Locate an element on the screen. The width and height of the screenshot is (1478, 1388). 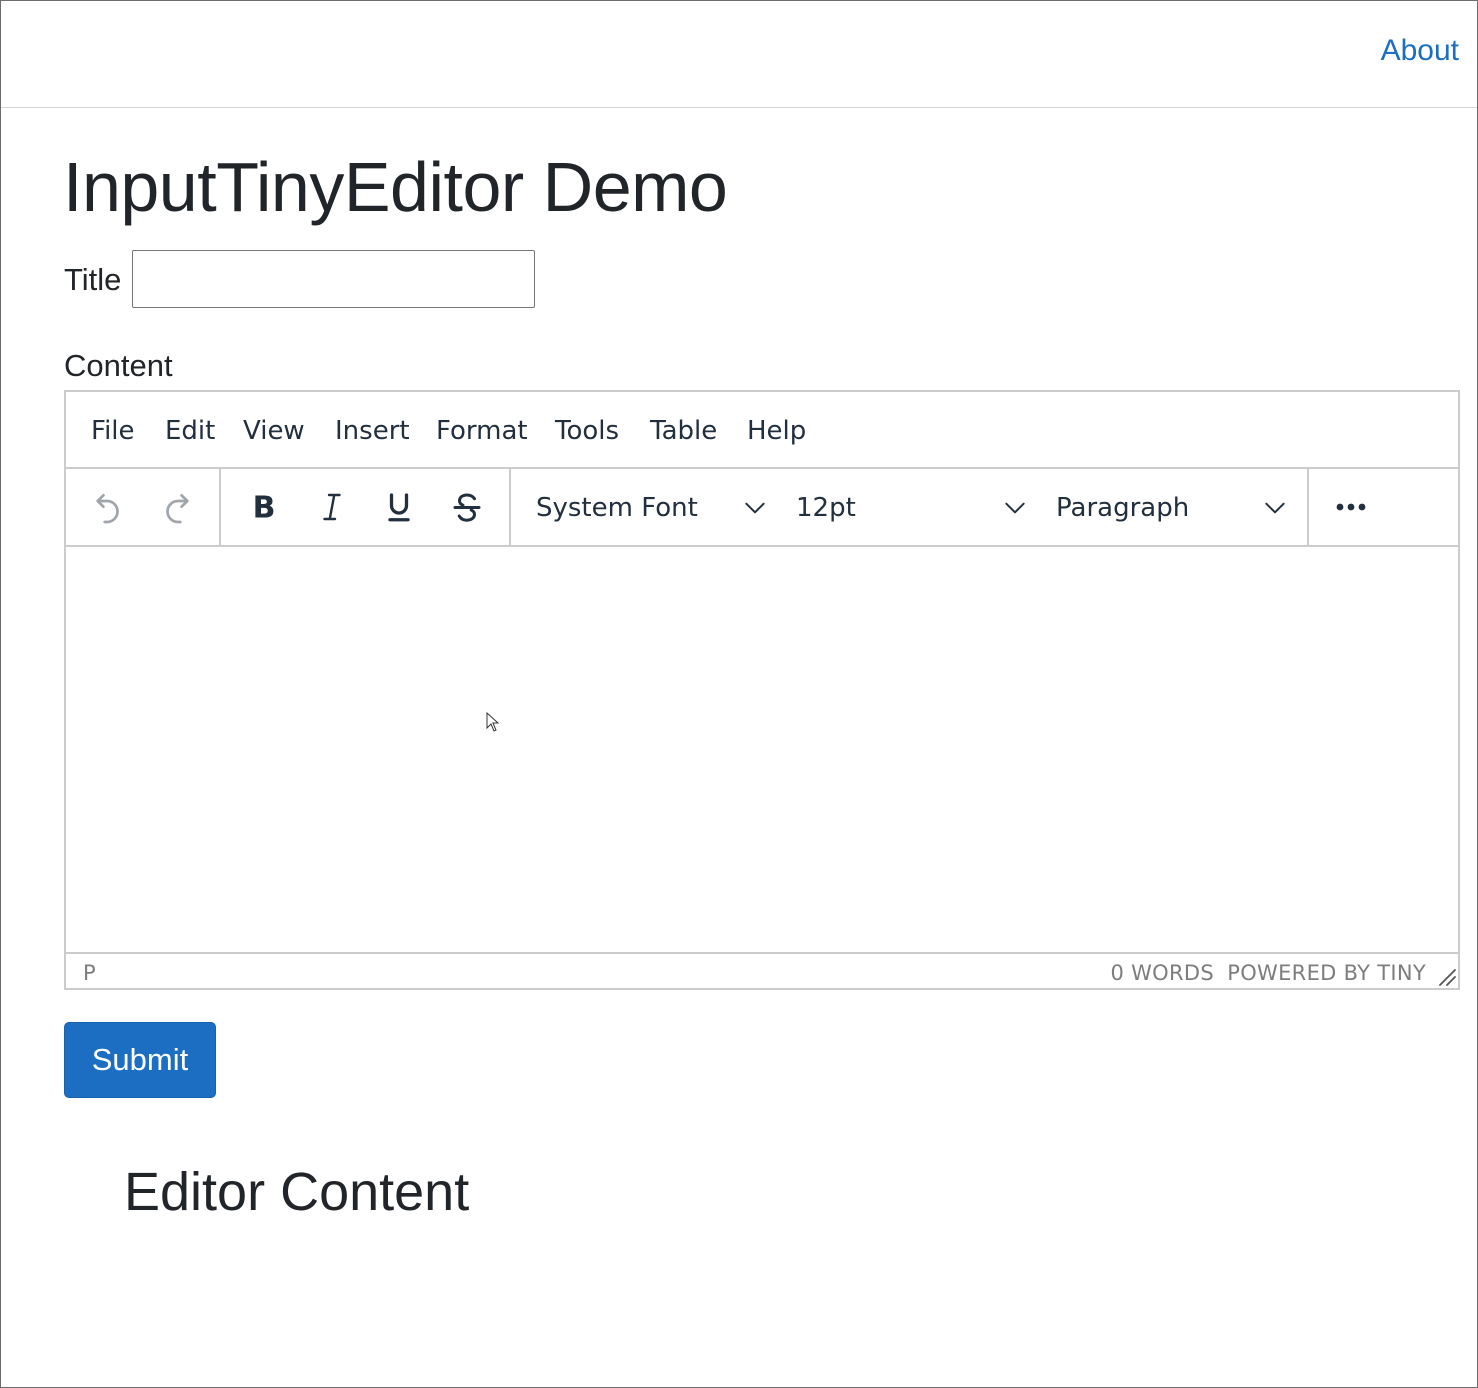
block-format-select: Paragraph is located at coordinates (1176, 507).